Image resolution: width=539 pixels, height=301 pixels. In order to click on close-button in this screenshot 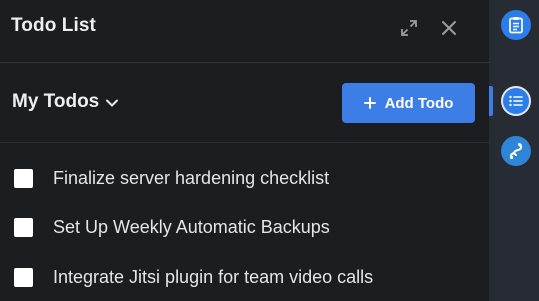, I will do `click(449, 28)`.